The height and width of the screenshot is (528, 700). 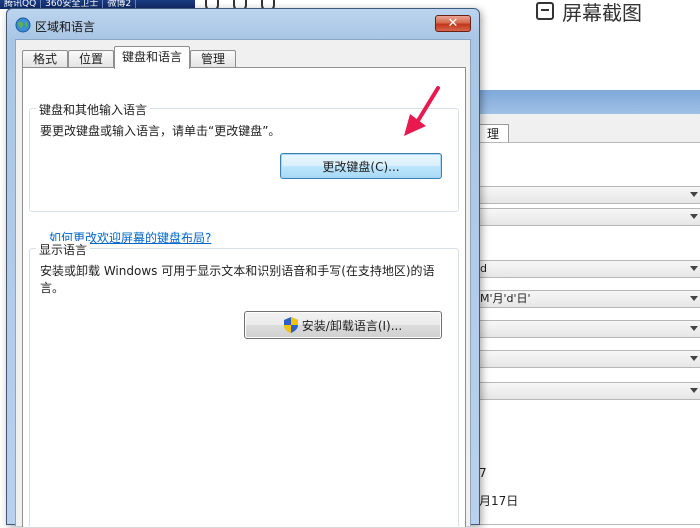 I want to click on group-title: 键盘和其他输入语言, so click(x=93, y=109).